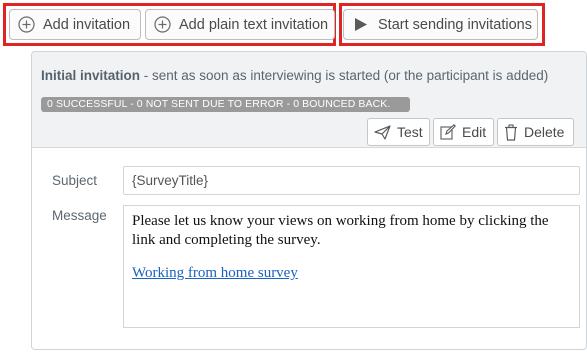 The height and width of the screenshot is (356, 587). What do you see at coordinates (544, 132) in the screenshot?
I see `delete-label: Delete` at bounding box center [544, 132].